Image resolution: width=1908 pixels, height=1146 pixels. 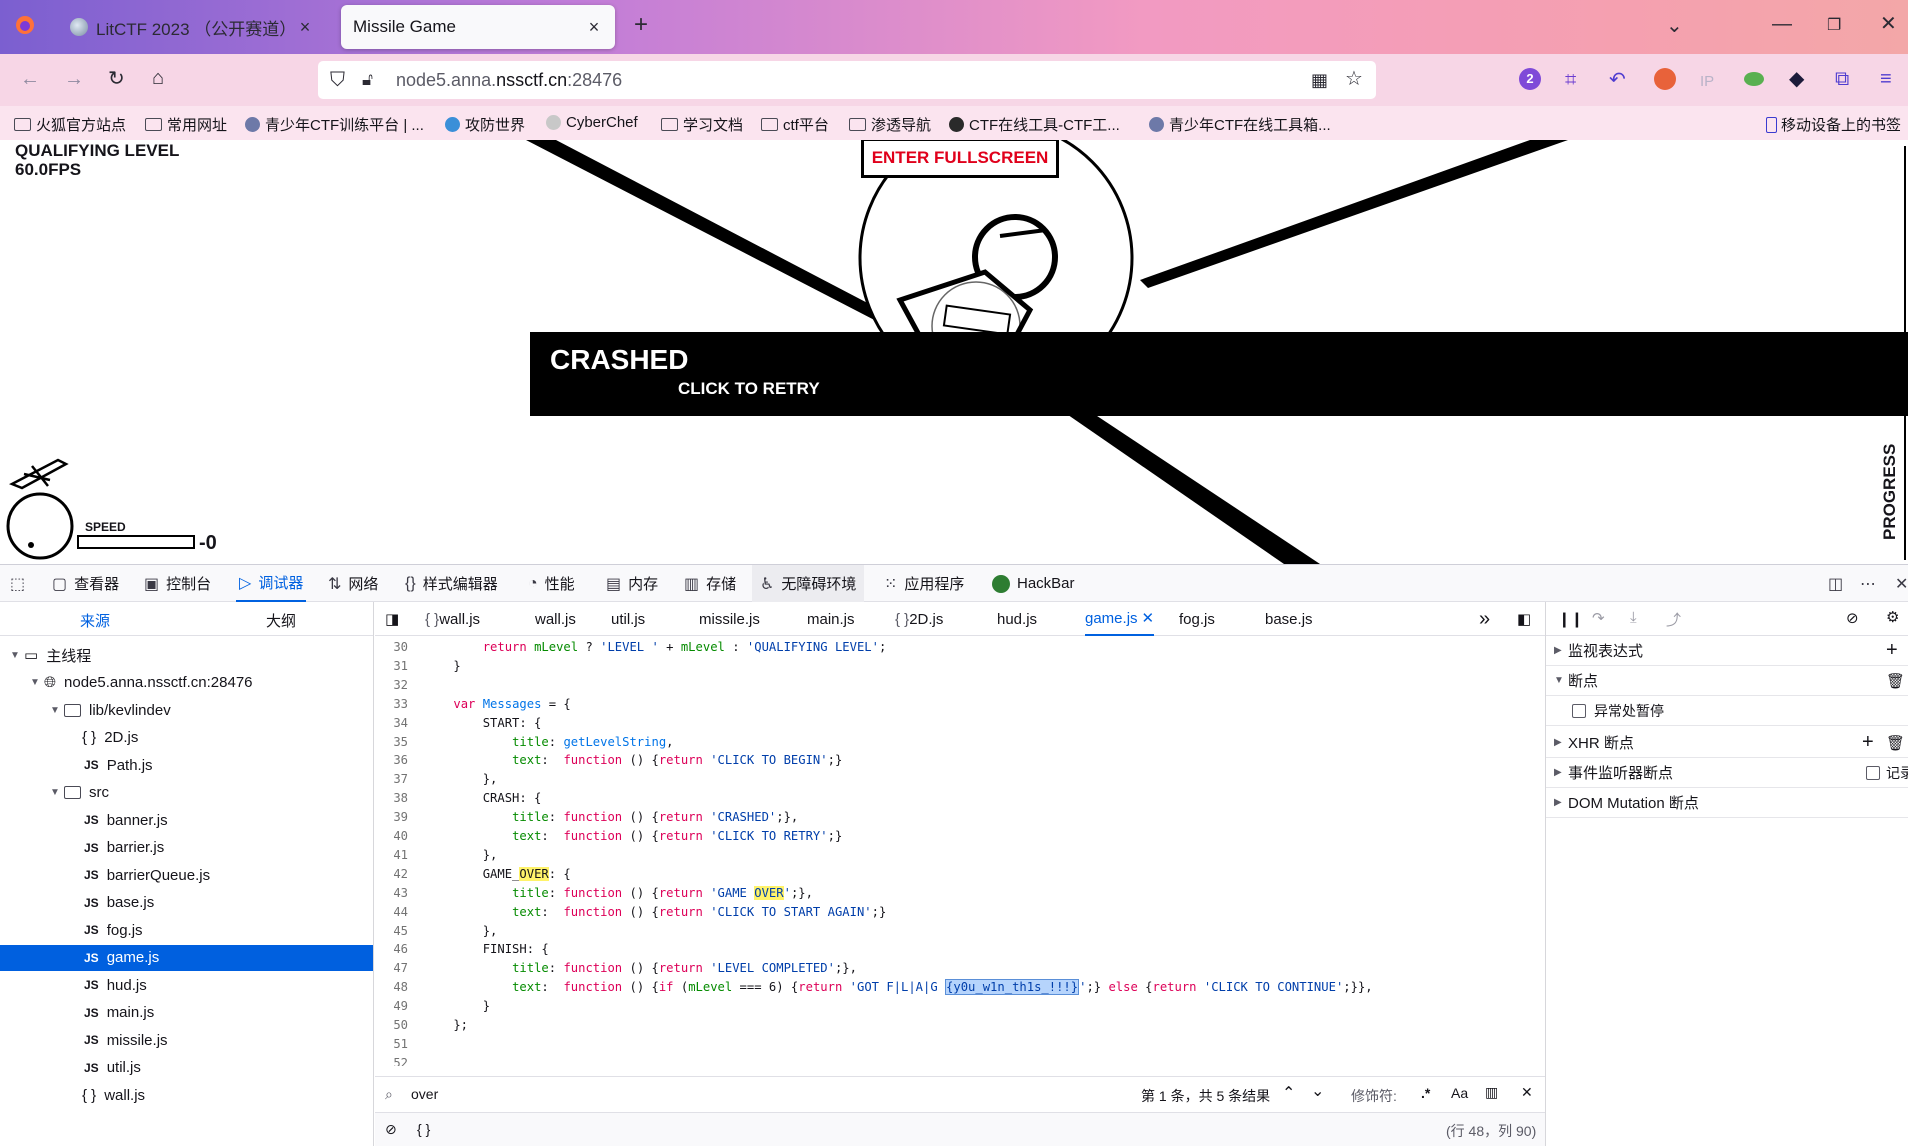 I want to click on line-number: 35, so click(x=391, y=742).